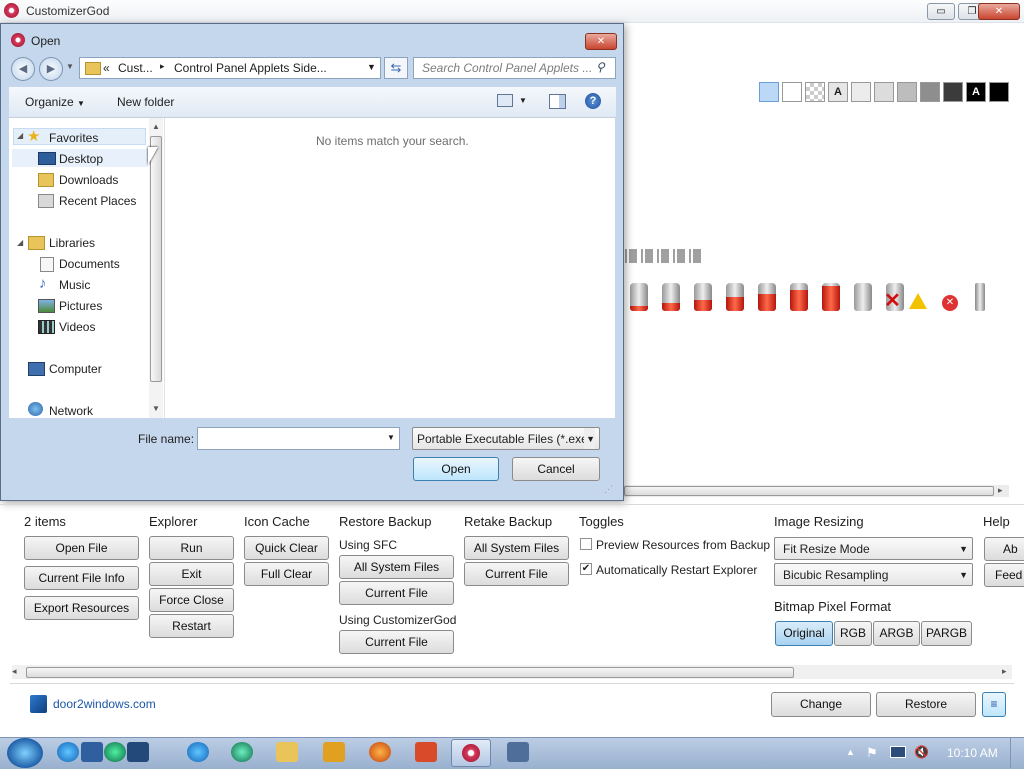 This screenshot has height=769, width=1024. What do you see at coordinates (946, 633) in the screenshot?
I see `pixel-format-pargb-button: PARGB` at bounding box center [946, 633].